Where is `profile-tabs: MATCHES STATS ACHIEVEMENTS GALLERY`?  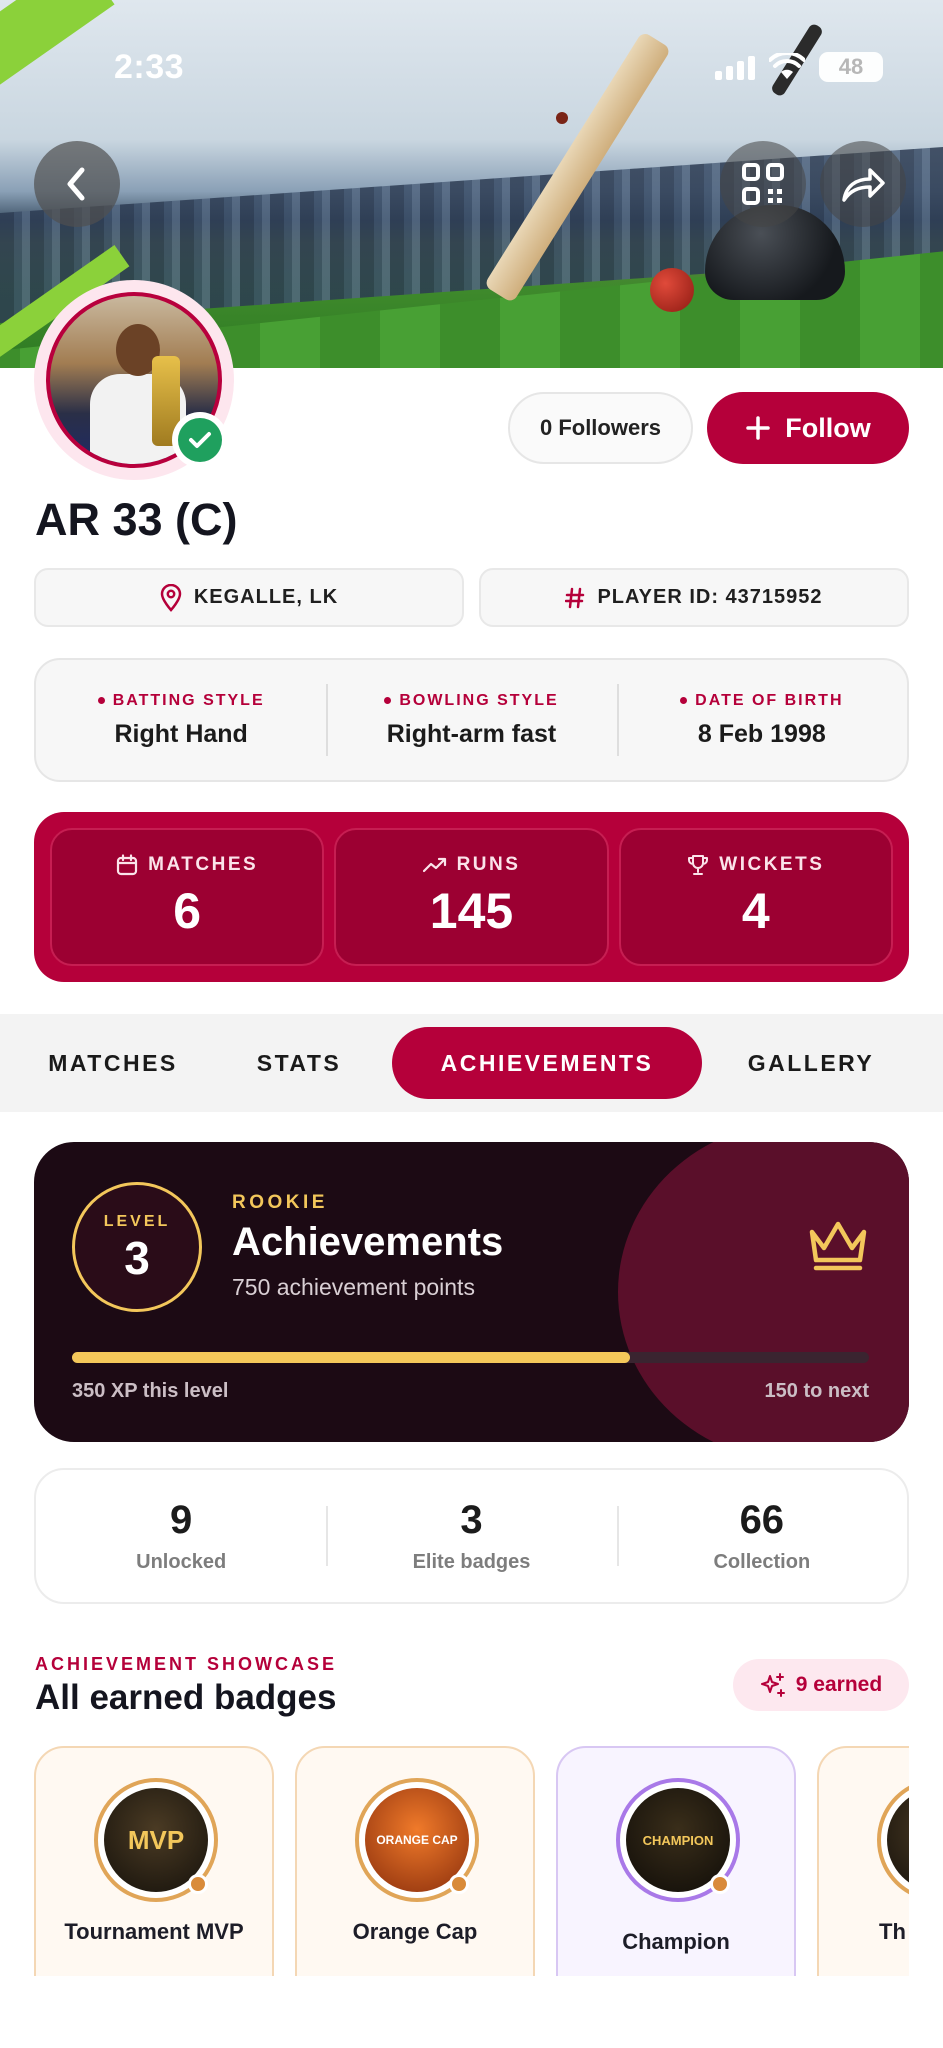
profile-tabs: MATCHES STATS ACHIEVEMENTS GALLERY is located at coordinates (471, 1063).